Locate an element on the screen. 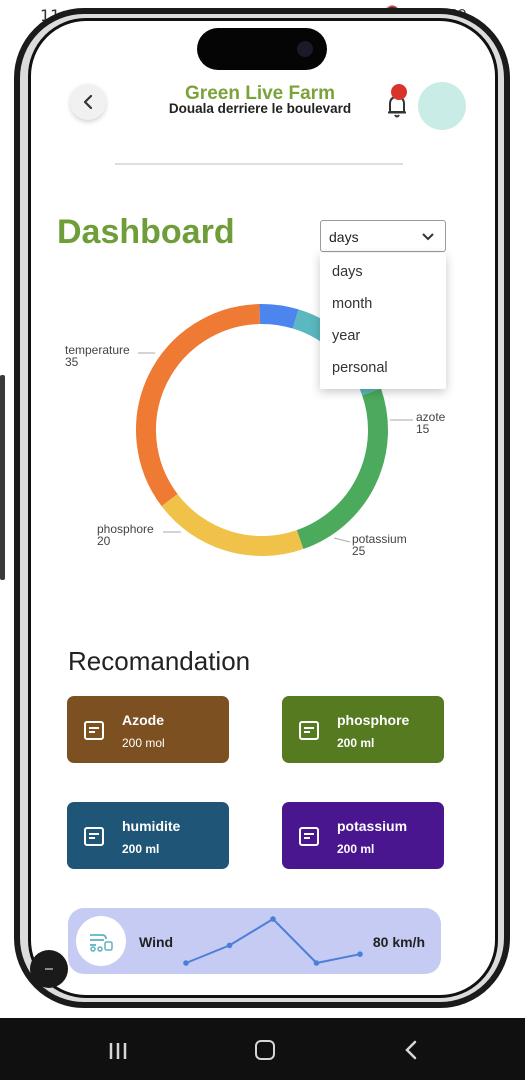  wind-trend-sparkline is located at coordinates (273, 941).